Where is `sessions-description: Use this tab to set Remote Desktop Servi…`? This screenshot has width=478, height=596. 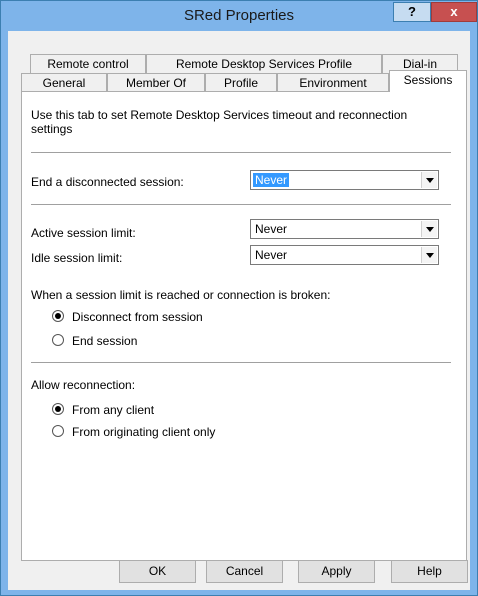
sessions-description: Use this tab to set Remote Desktop Servi… is located at coordinates (219, 122).